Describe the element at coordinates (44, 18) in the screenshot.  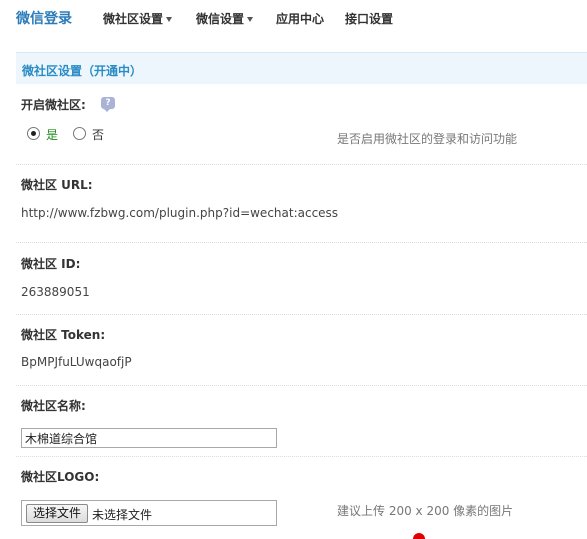
I see `nav-brand-wechat-login: 微信登录` at that location.